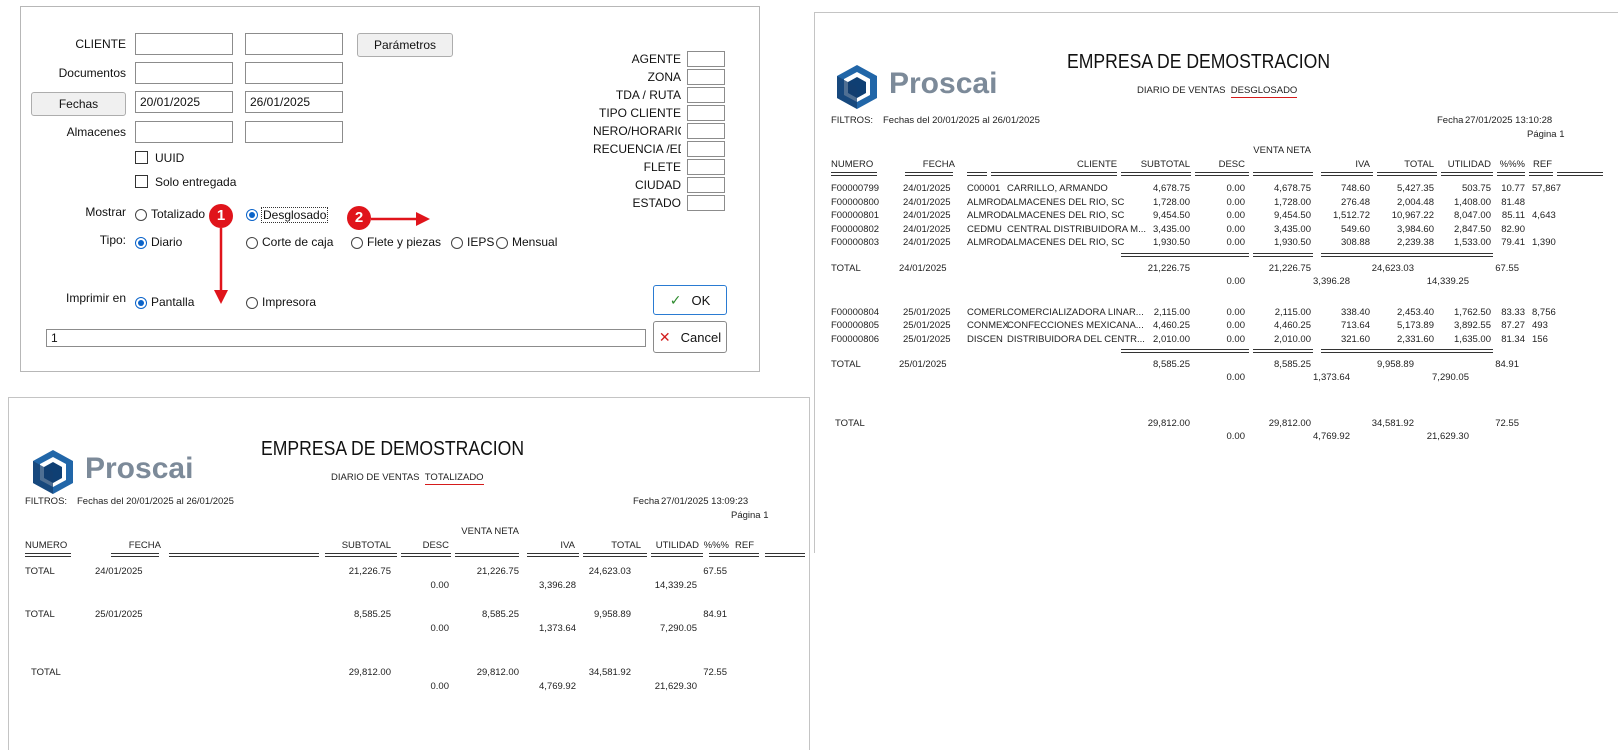 The height and width of the screenshot is (750, 1618). Describe the element at coordinates (988, 325) in the screenshot. I see `row-cliente-code: CONMEX` at that location.